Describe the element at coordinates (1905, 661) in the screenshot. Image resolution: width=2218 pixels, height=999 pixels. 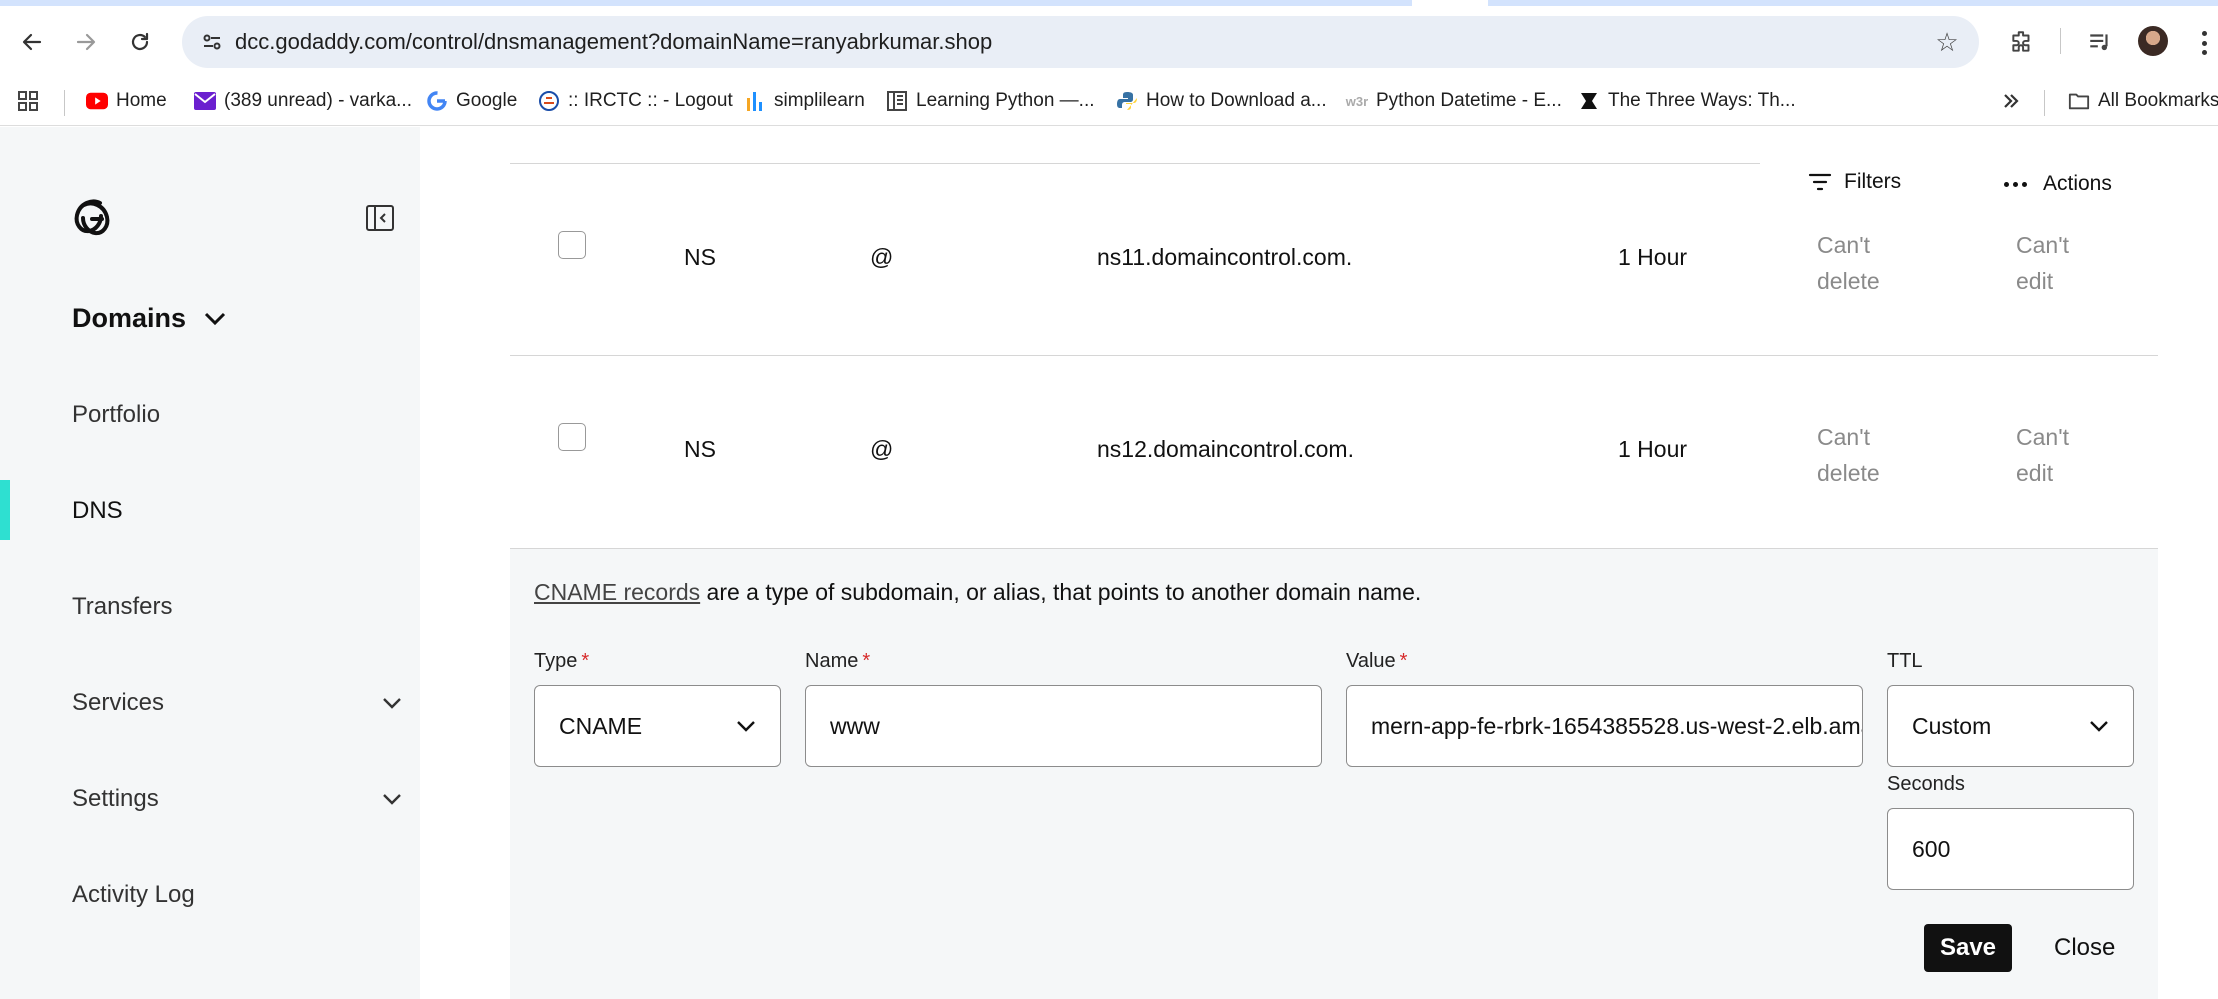
I see `ttl-label: TTL` at that location.